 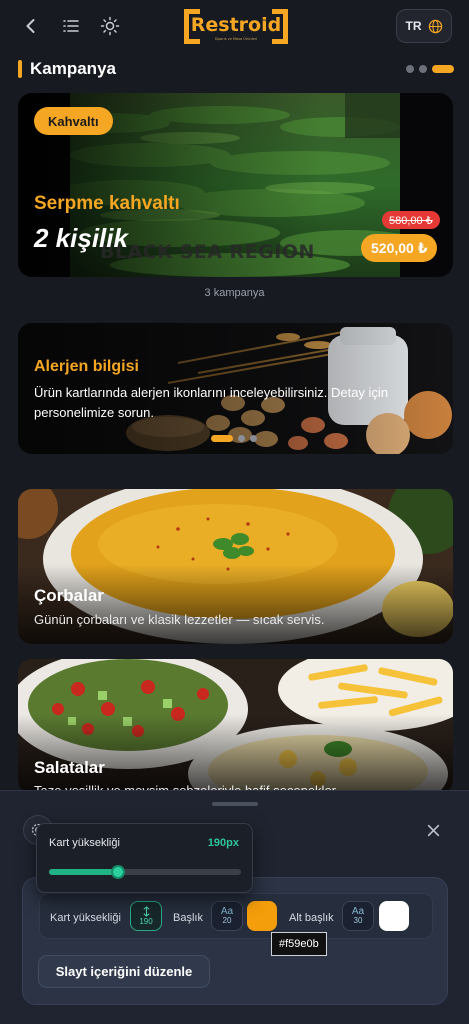 I want to click on subtitle-label: Alt başlık, so click(x=311, y=918).